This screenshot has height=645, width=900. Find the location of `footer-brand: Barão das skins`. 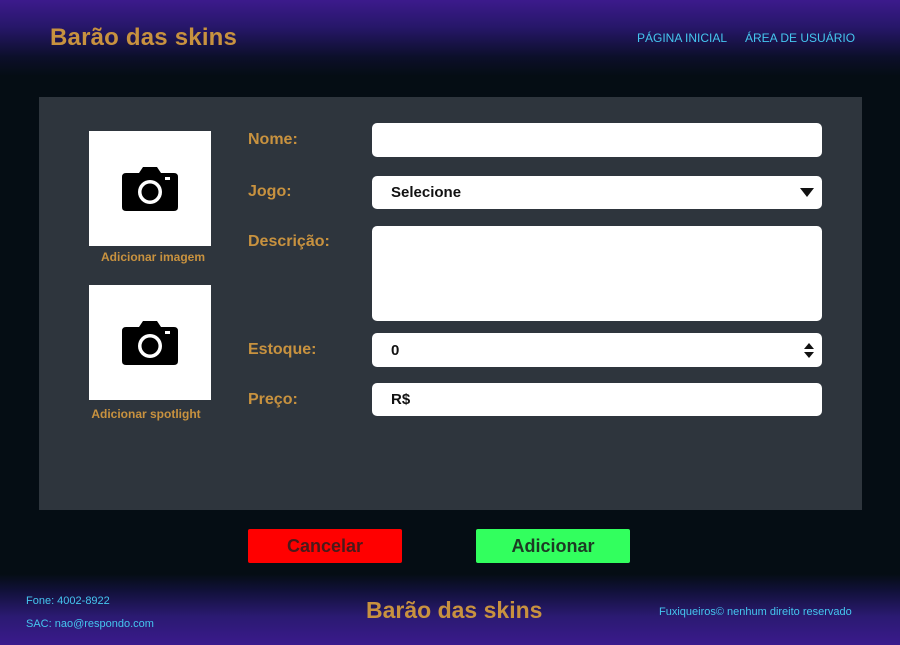

footer-brand: Barão das skins is located at coordinates (454, 610).